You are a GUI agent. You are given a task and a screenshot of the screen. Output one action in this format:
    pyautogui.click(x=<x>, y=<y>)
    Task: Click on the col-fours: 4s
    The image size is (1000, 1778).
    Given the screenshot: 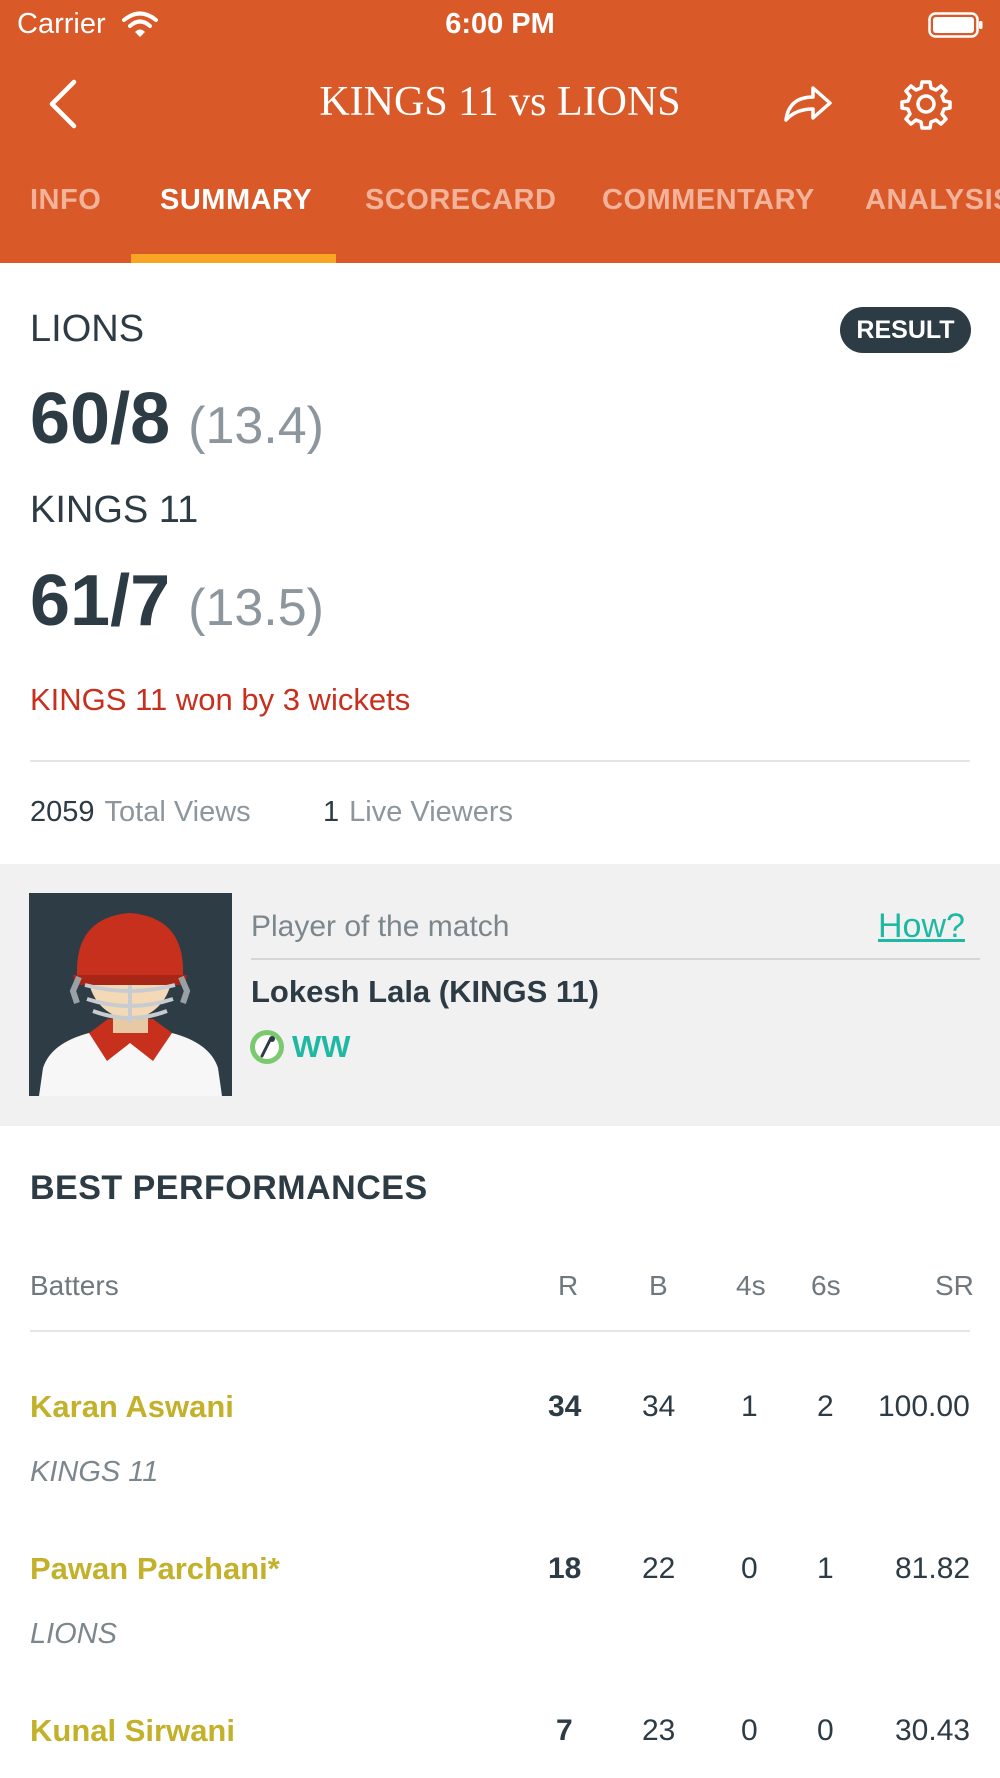 What is the action you would take?
    pyautogui.click(x=751, y=1285)
    